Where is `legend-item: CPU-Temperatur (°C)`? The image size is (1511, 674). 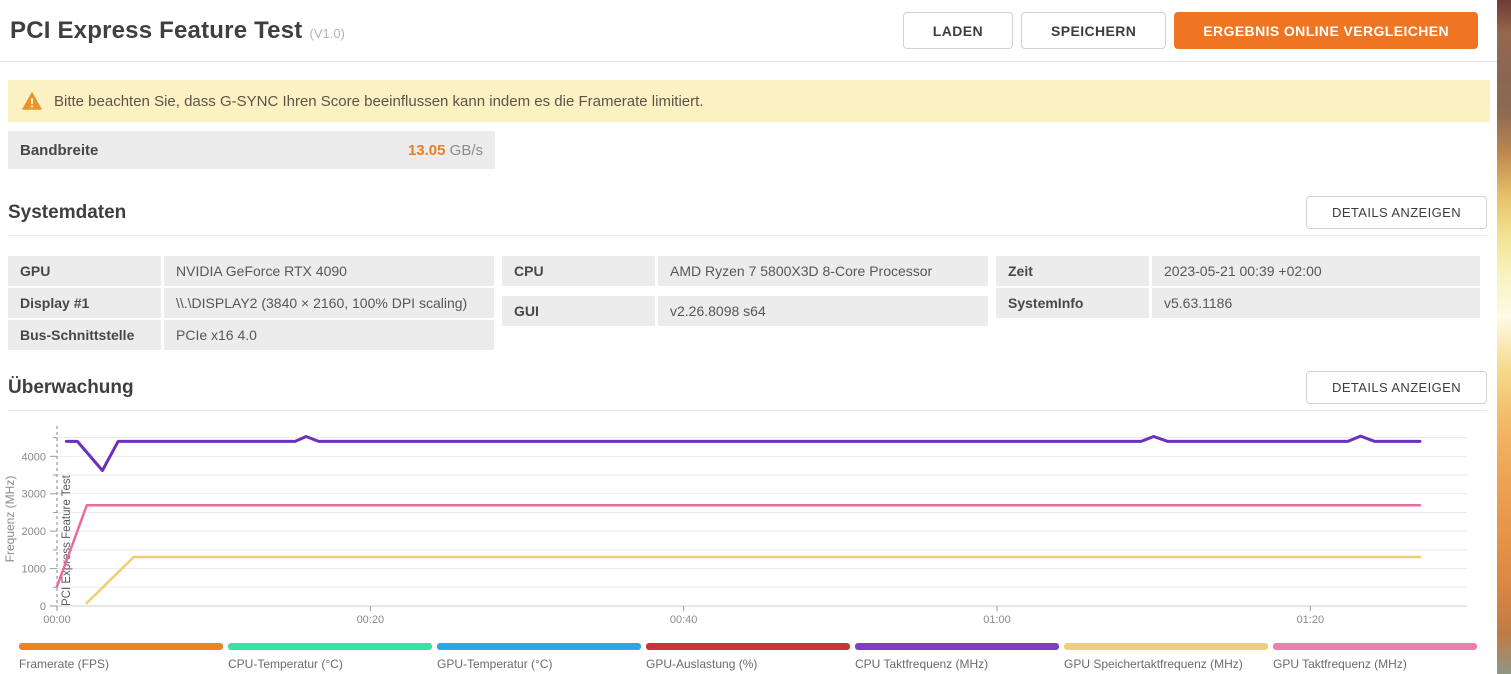
legend-item: CPU-Temperatur (°C) is located at coordinates (330, 657).